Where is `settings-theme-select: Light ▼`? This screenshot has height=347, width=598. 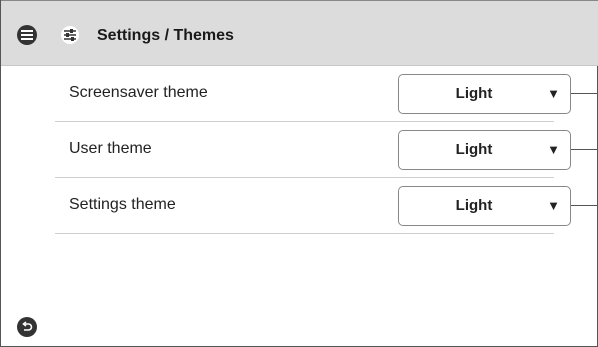
settings-theme-select: Light ▼ is located at coordinates (484, 206).